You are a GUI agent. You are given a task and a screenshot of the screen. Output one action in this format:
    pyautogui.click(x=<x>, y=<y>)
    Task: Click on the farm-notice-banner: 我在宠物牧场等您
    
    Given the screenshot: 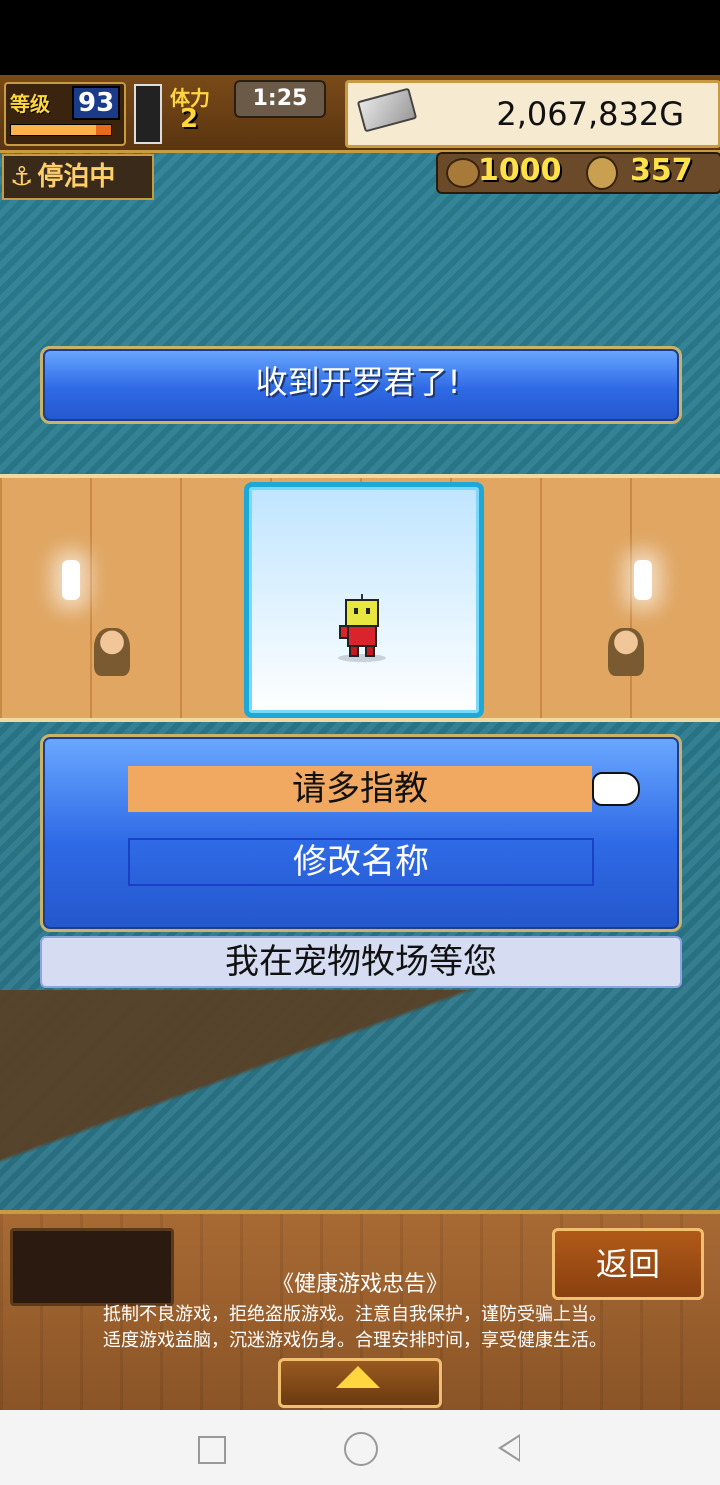 What is the action you would take?
    pyautogui.click(x=361, y=962)
    